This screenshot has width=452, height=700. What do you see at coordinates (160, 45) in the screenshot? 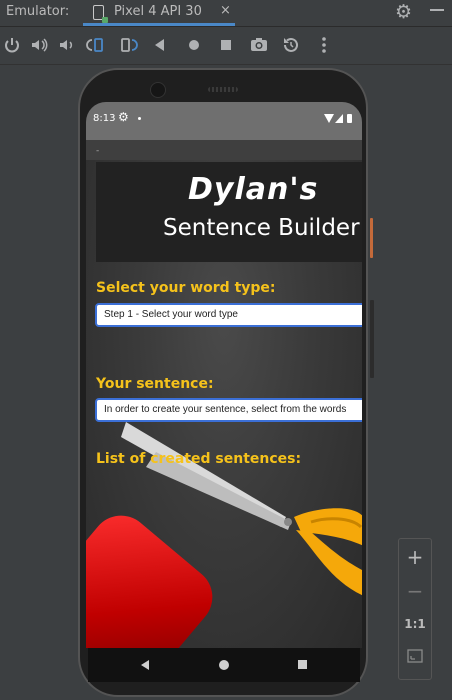
I see `back-icon` at bounding box center [160, 45].